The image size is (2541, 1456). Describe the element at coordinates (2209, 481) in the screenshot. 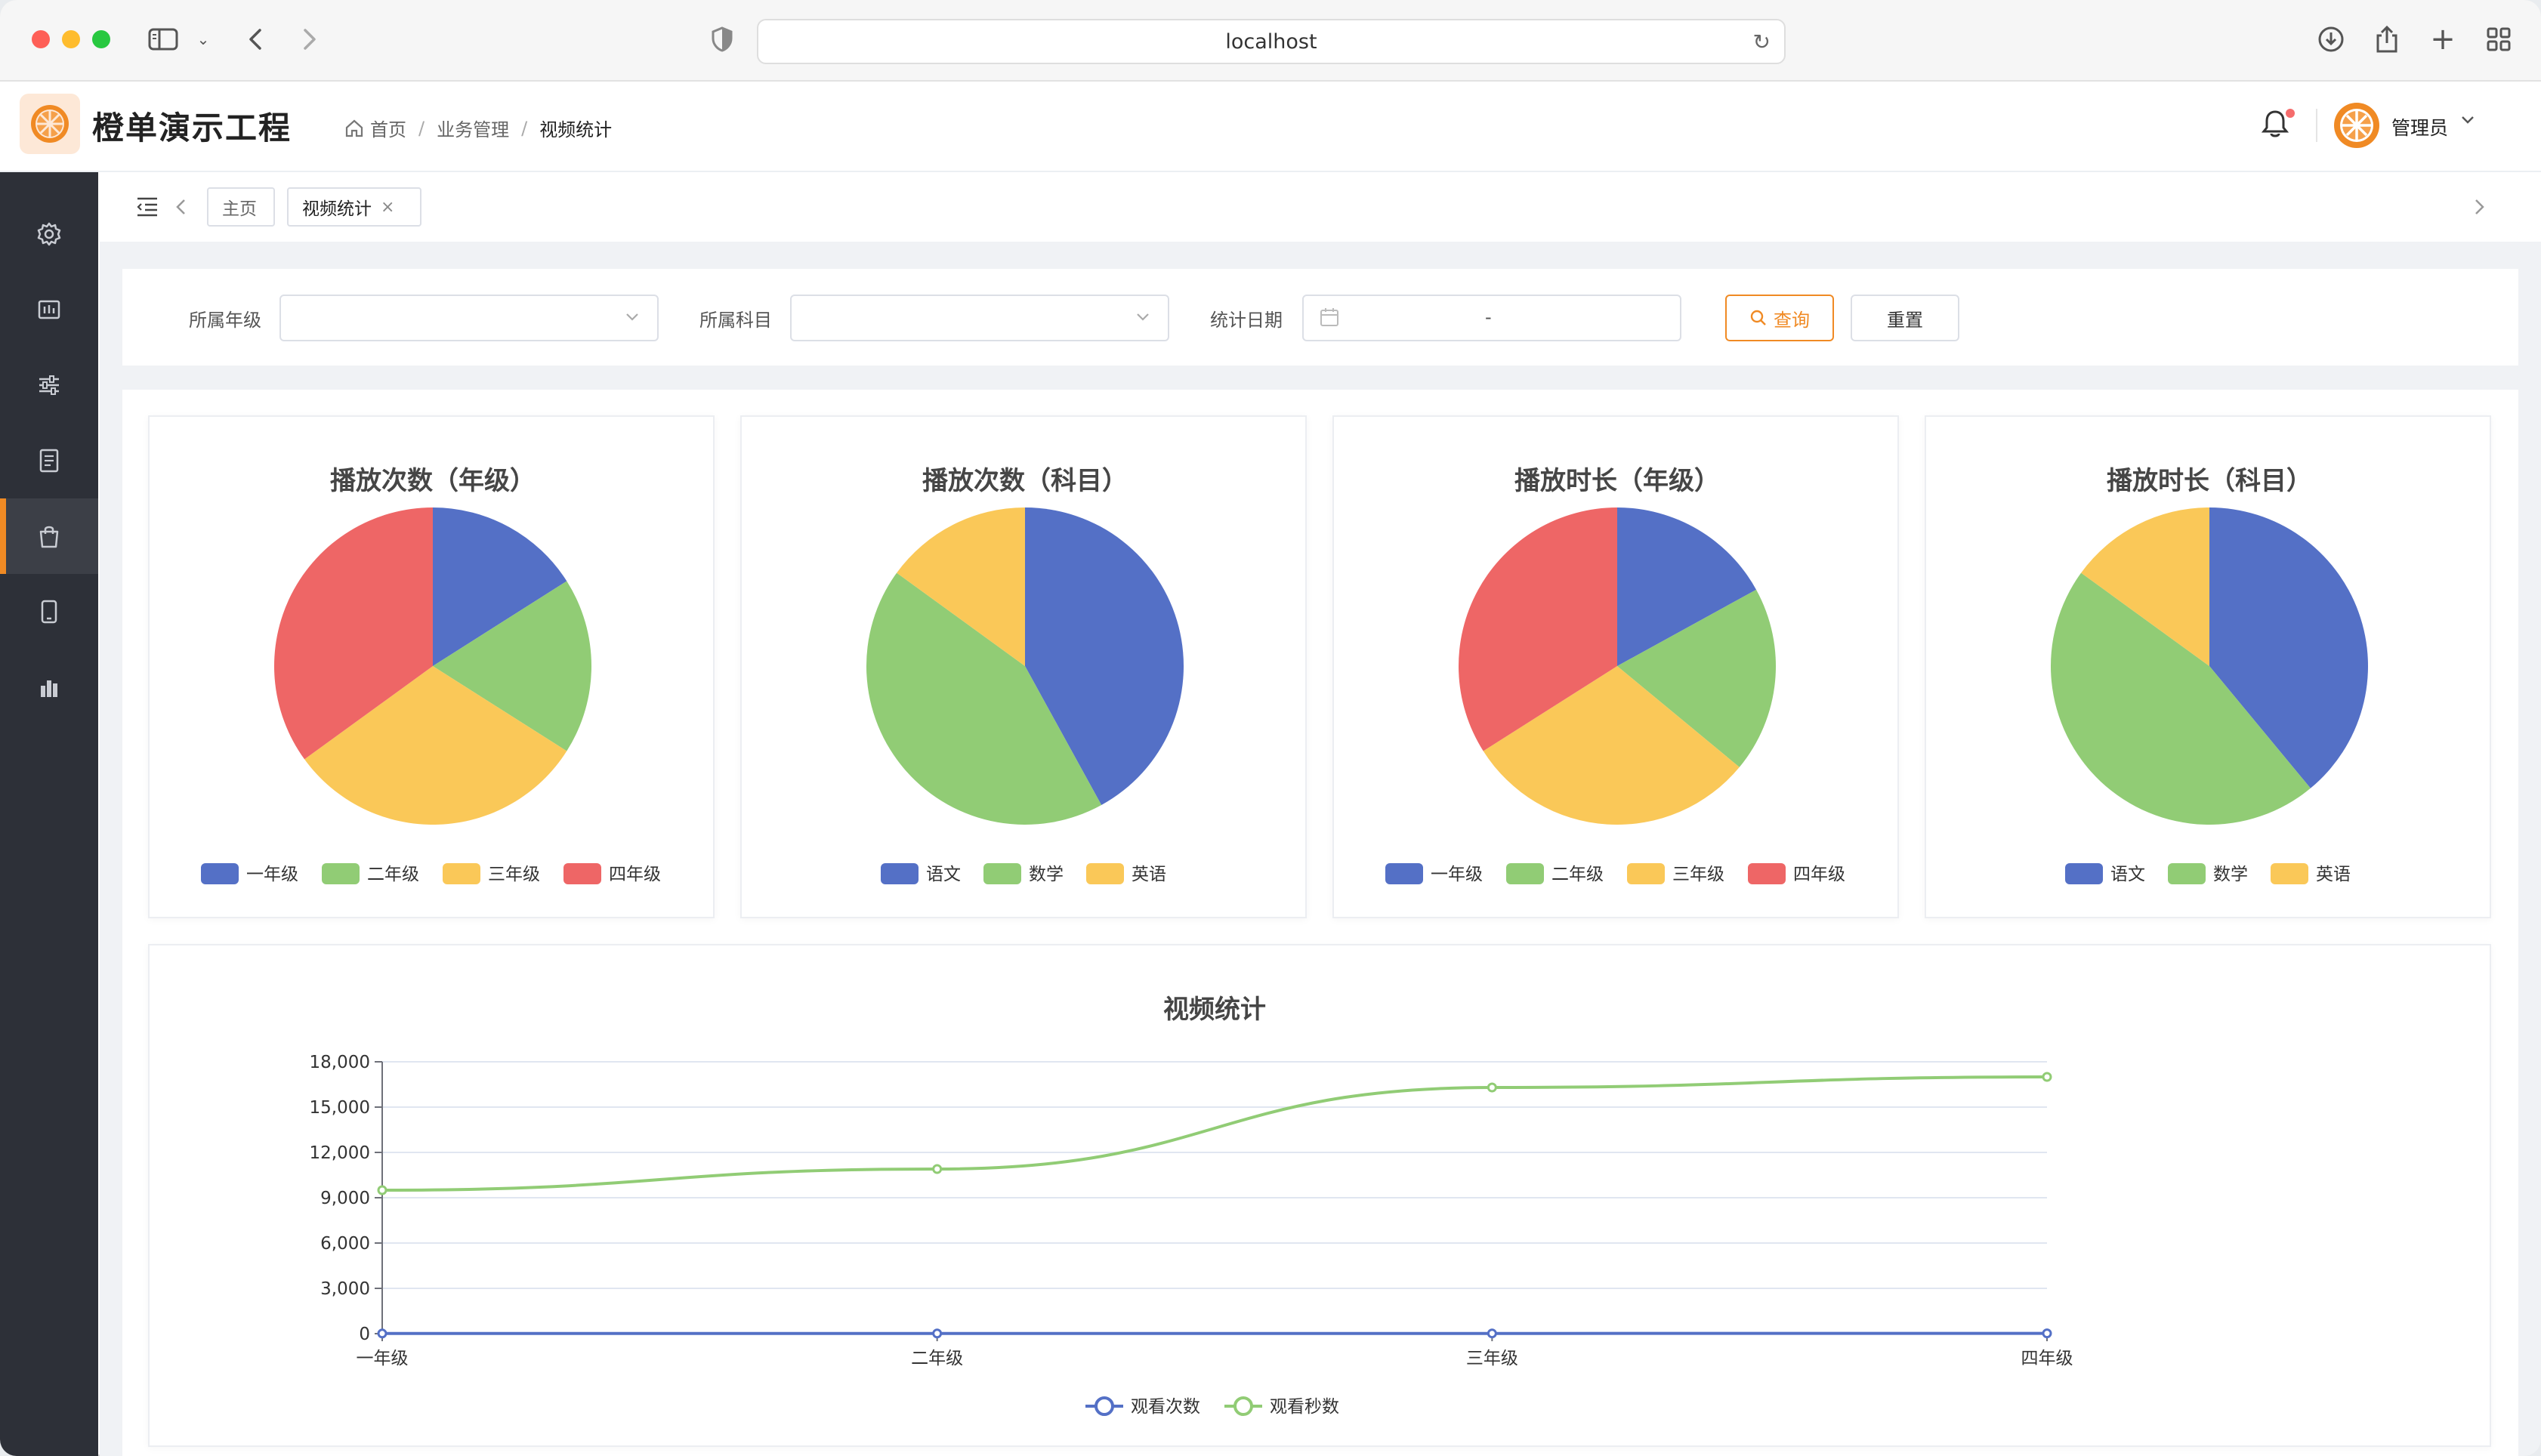

I see `chart-title: 播放时长（科目）` at that location.